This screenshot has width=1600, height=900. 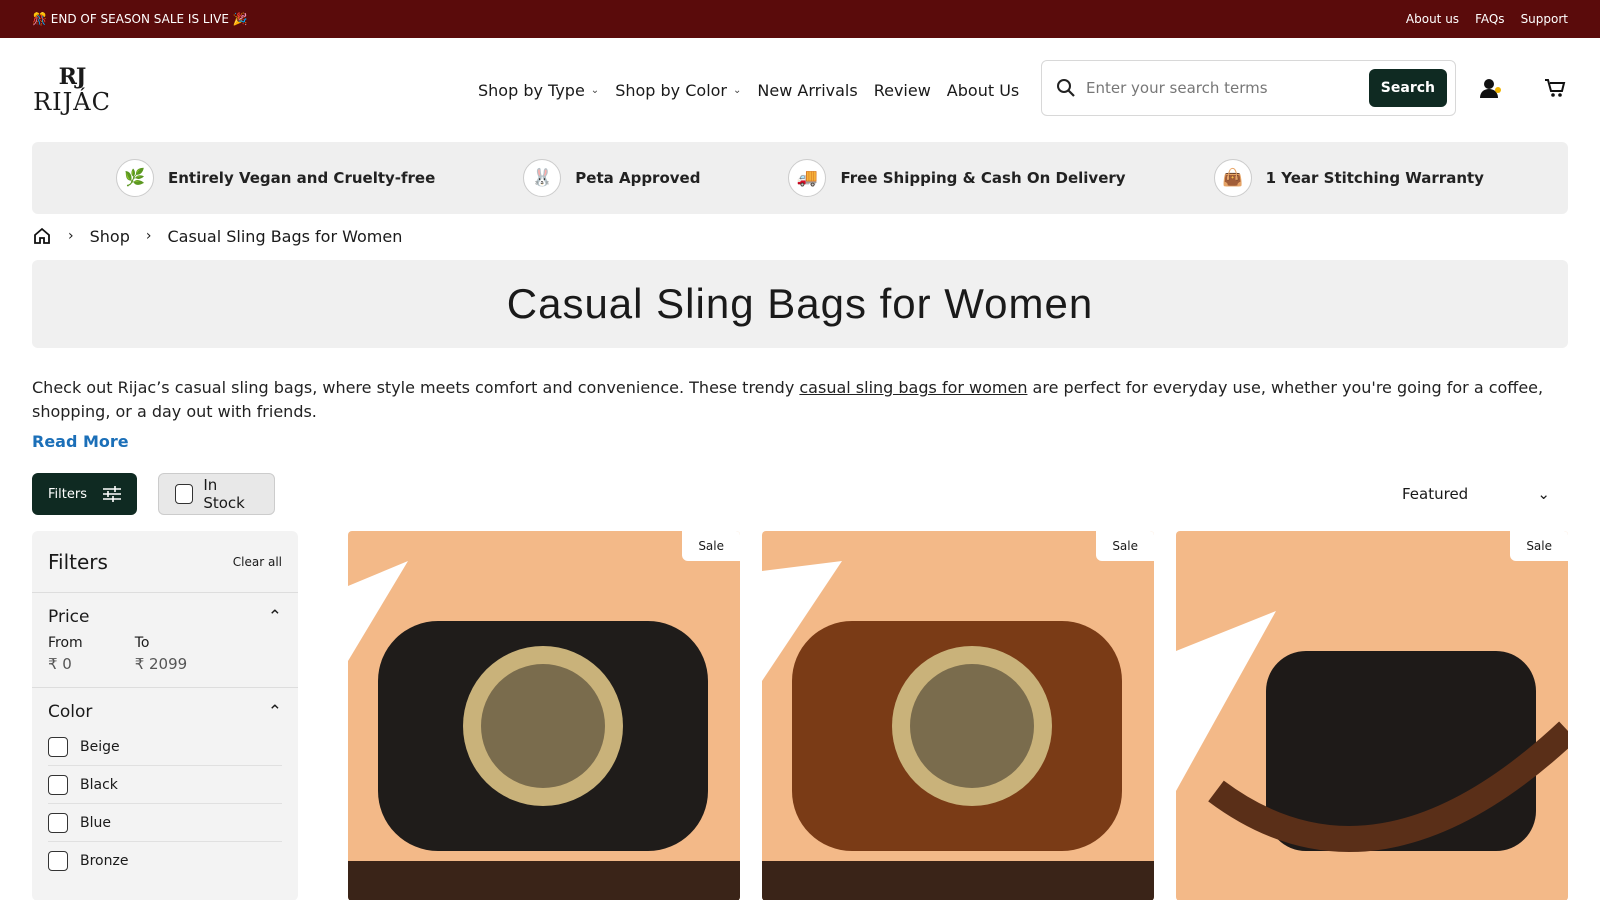 What do you see at coordinates (800, 236) in the screenshot?
I see `breadcrumb: › Shop › Casual Sling Bags for Women` at bounding box center [800, 236].